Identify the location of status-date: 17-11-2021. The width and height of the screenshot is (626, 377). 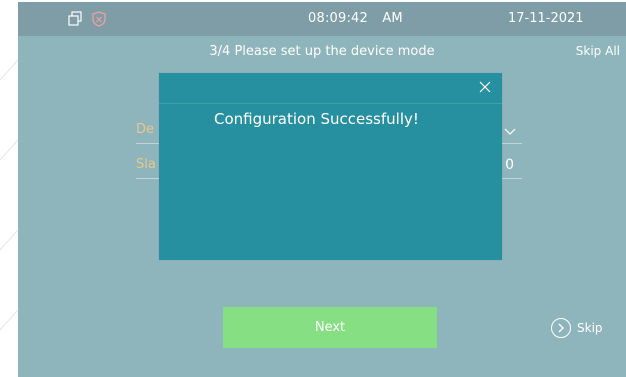
(546, 18).